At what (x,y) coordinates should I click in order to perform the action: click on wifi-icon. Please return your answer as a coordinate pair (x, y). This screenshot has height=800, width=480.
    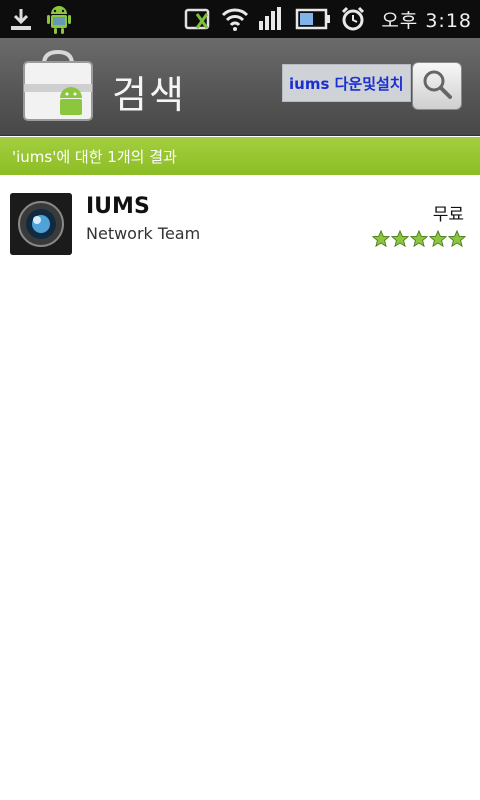
    Looking at the image, I should click on (235, 19).